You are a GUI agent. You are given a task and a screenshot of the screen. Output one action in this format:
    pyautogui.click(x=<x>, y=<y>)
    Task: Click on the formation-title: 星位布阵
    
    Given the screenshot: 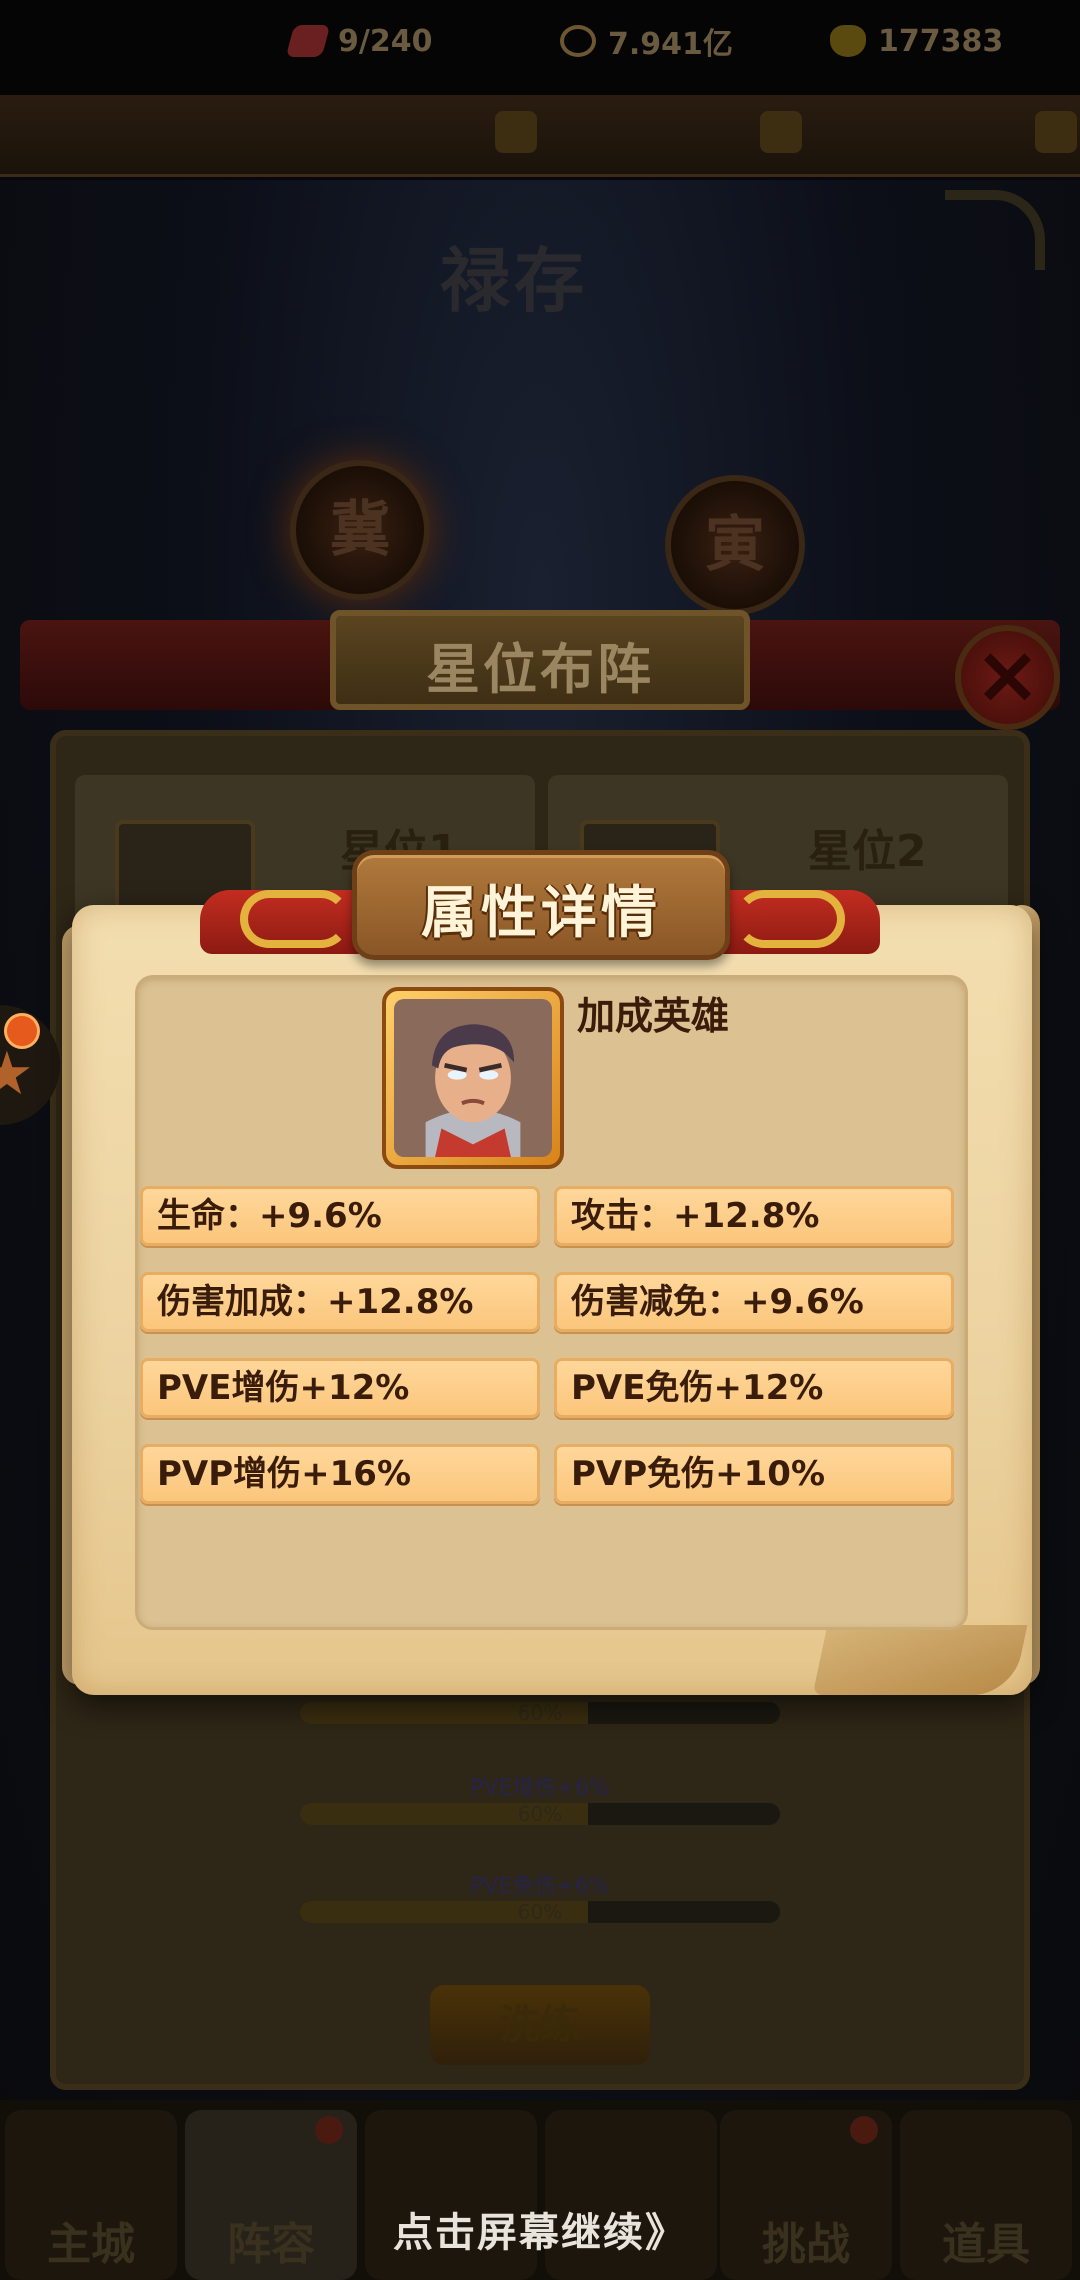 What is the action you would take?
    pyautogui.click(x=540, y=669)
    